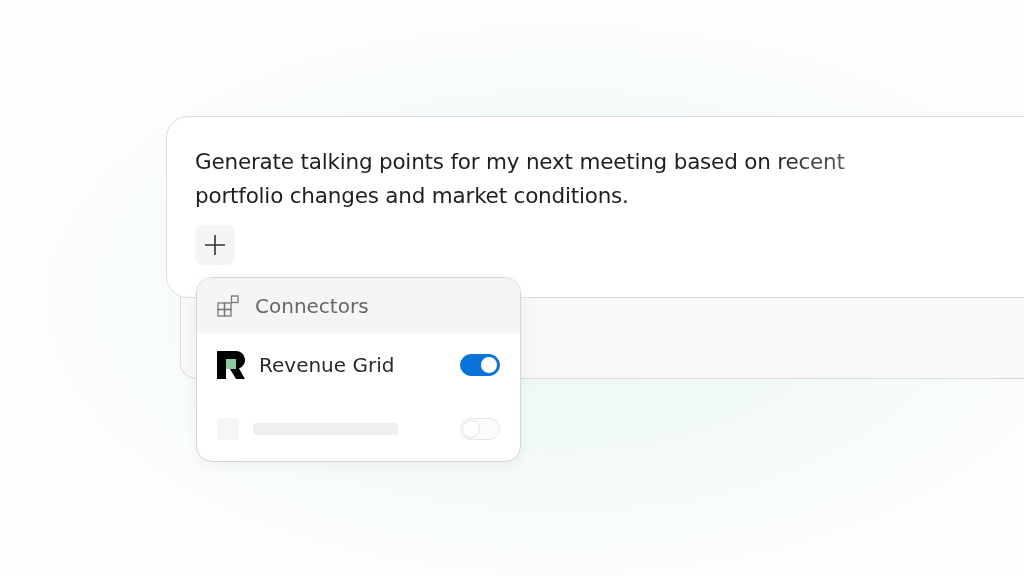  I want to click on toggle-switch, so click(480, 365).